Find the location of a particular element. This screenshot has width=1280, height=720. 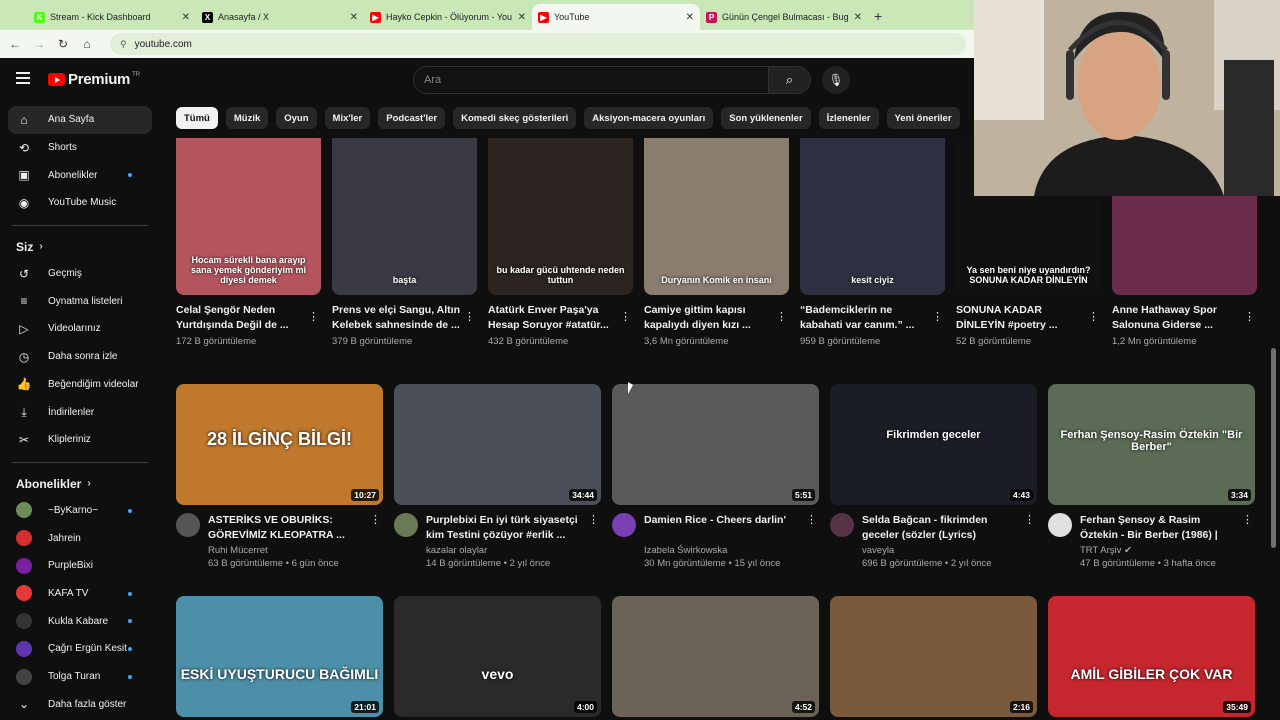

scrollbar is located at coordinates (1273, 448).